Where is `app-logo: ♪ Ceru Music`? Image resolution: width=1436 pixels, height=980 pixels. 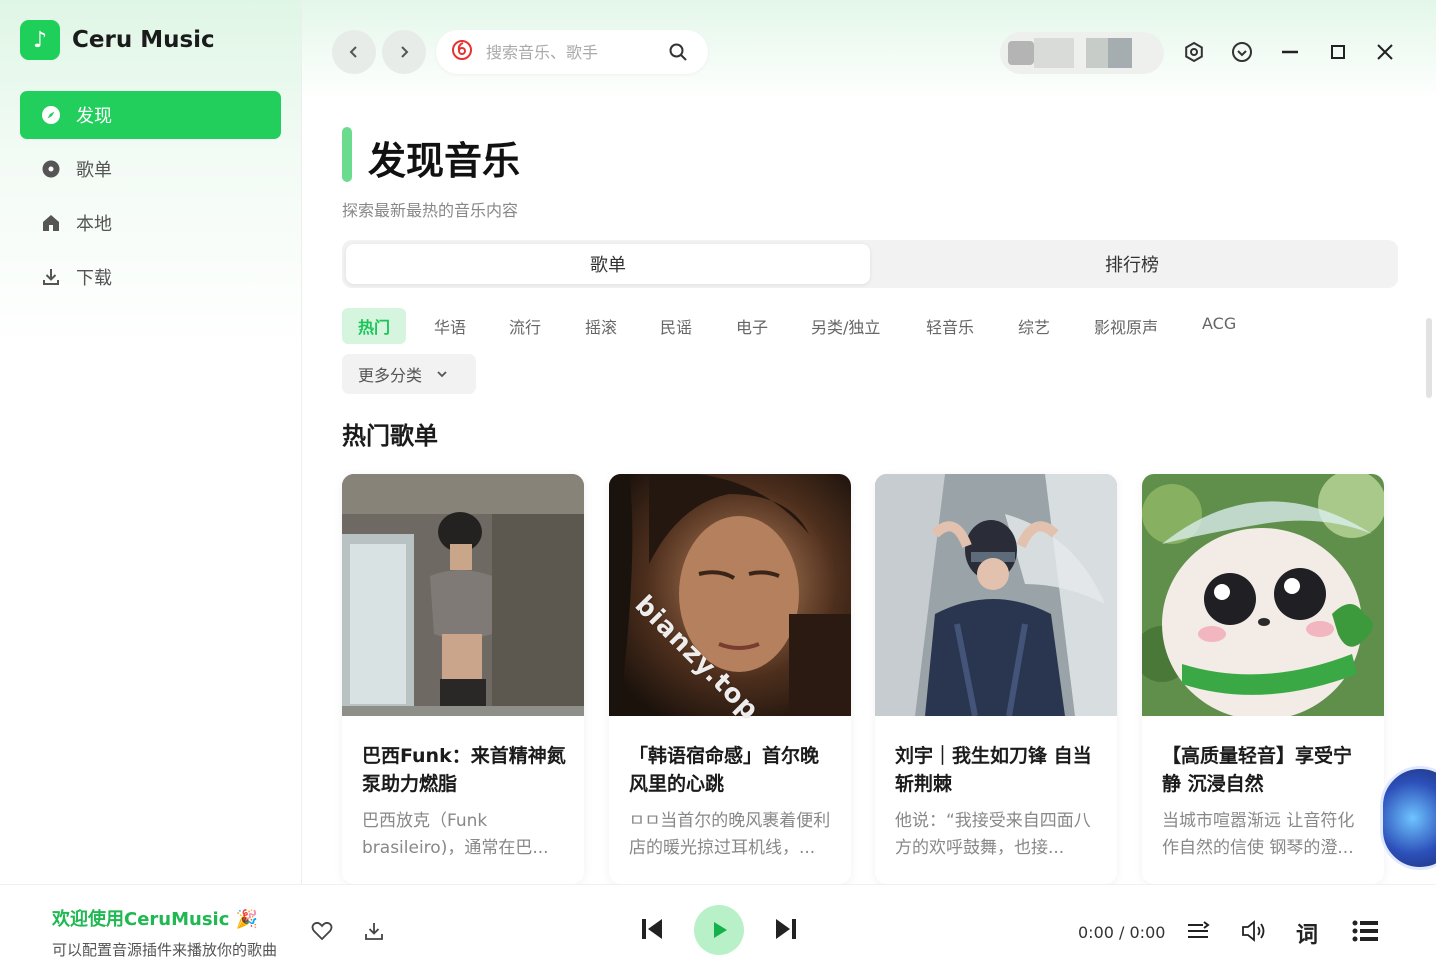
app-logo: ♪ Ceru Music is located at coordinates (117, 40).